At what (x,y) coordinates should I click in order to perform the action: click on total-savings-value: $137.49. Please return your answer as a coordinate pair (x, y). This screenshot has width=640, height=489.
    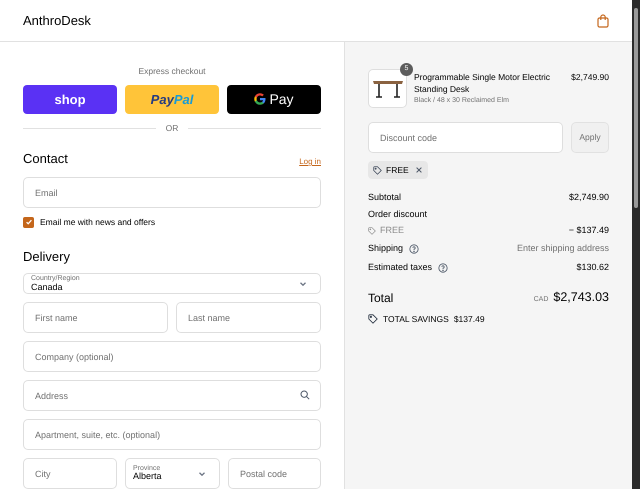
    Looking at the image, I should click on (469, 319).